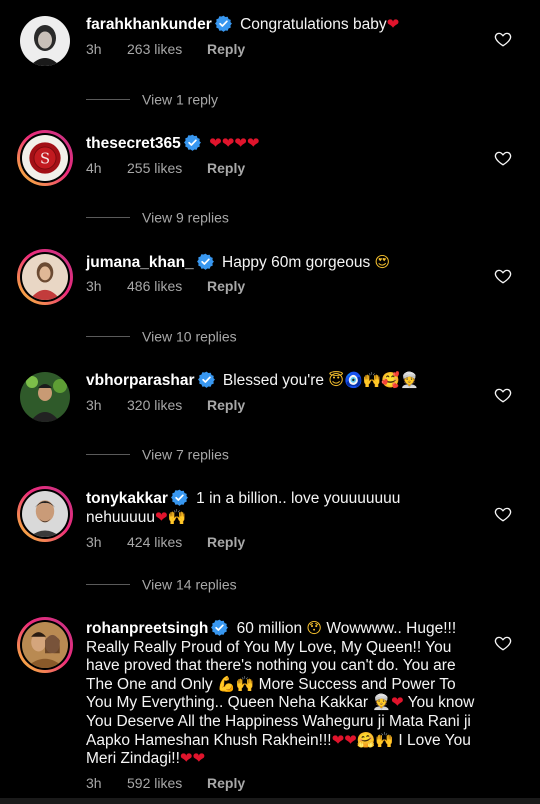 This screenshot has height=804, width=540. I want to click on comment-text: farahkhankunder Congratulations baby❤, so click(282, 25).